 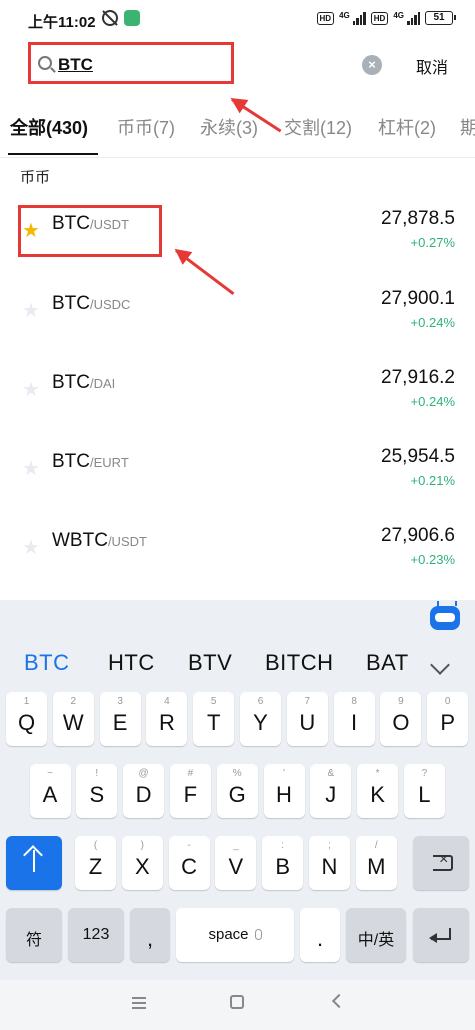 I want to click on network-generation: 4G, so click(x=398, y=15).